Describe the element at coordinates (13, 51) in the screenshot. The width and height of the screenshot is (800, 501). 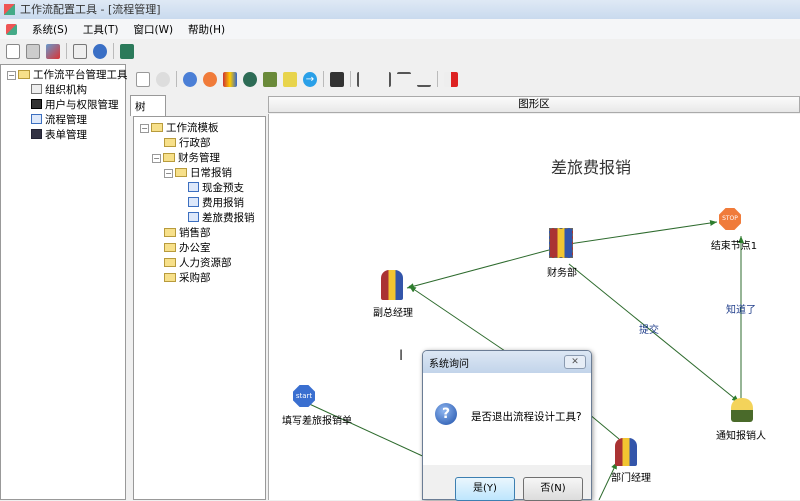
I see `new-icon` at that location.